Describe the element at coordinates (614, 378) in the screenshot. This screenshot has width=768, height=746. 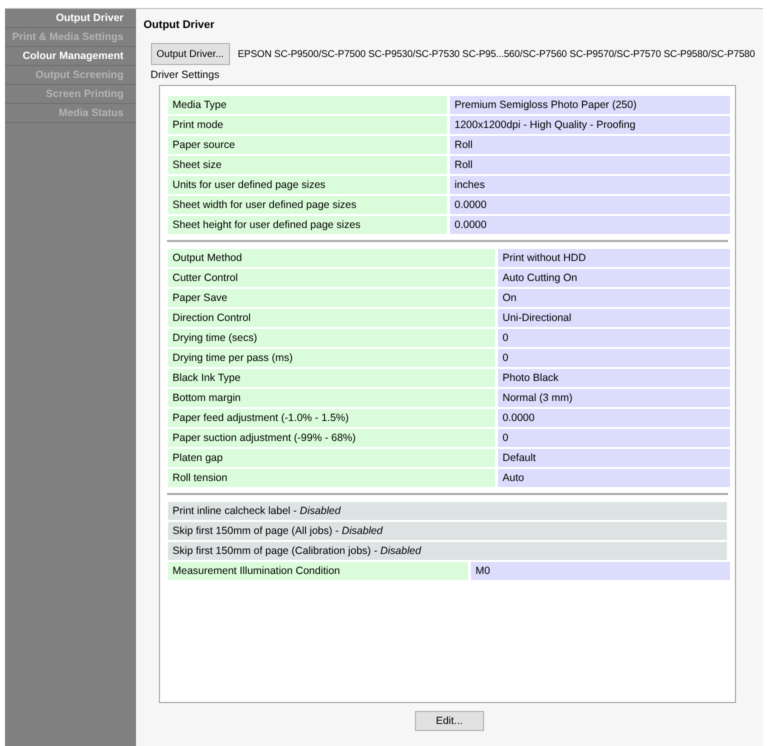
I see `setting-value: Photo Black` at that location.